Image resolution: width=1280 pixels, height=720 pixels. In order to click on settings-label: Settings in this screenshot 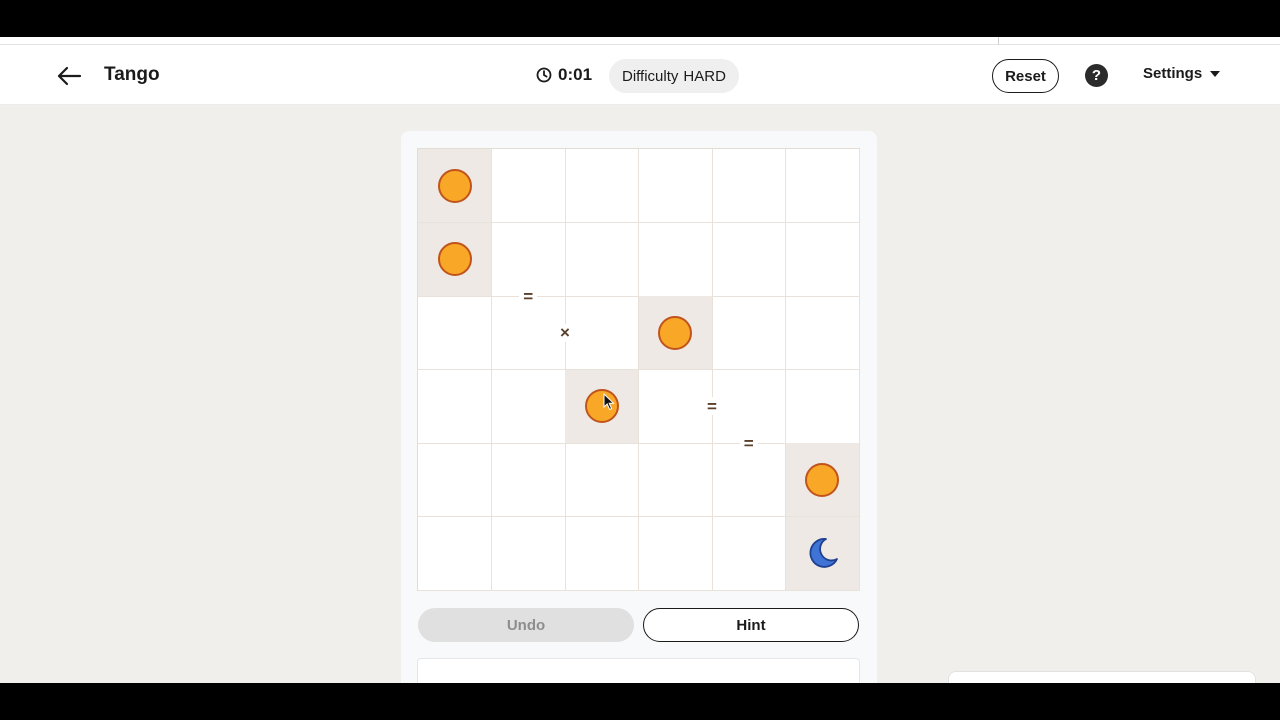, I will do `click(1173, 73)`.